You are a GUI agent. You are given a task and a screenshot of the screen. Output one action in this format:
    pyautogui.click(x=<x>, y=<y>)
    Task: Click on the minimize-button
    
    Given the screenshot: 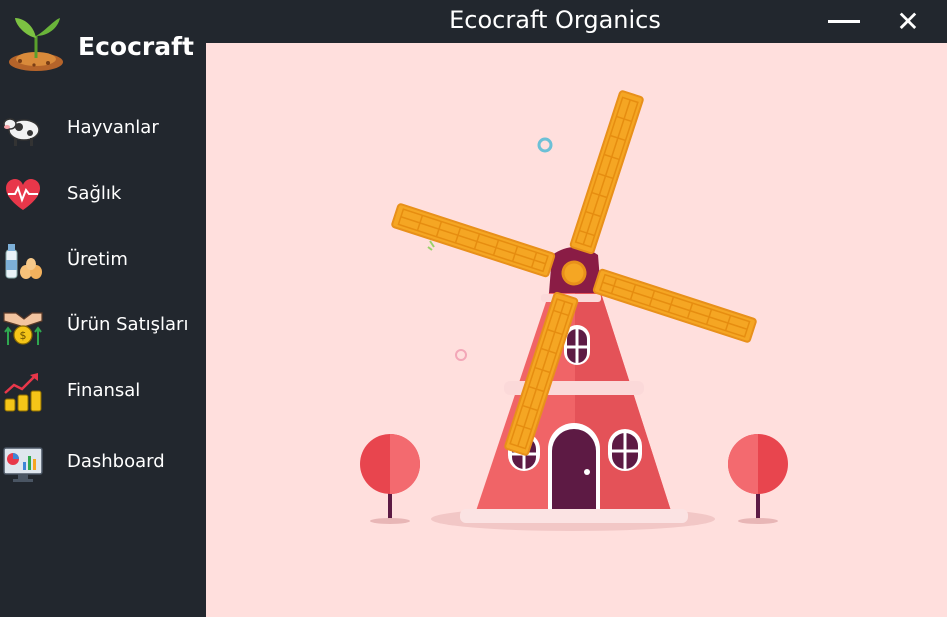 What is the action you would take?
    pyautogui.click(x=844, y=21)
    